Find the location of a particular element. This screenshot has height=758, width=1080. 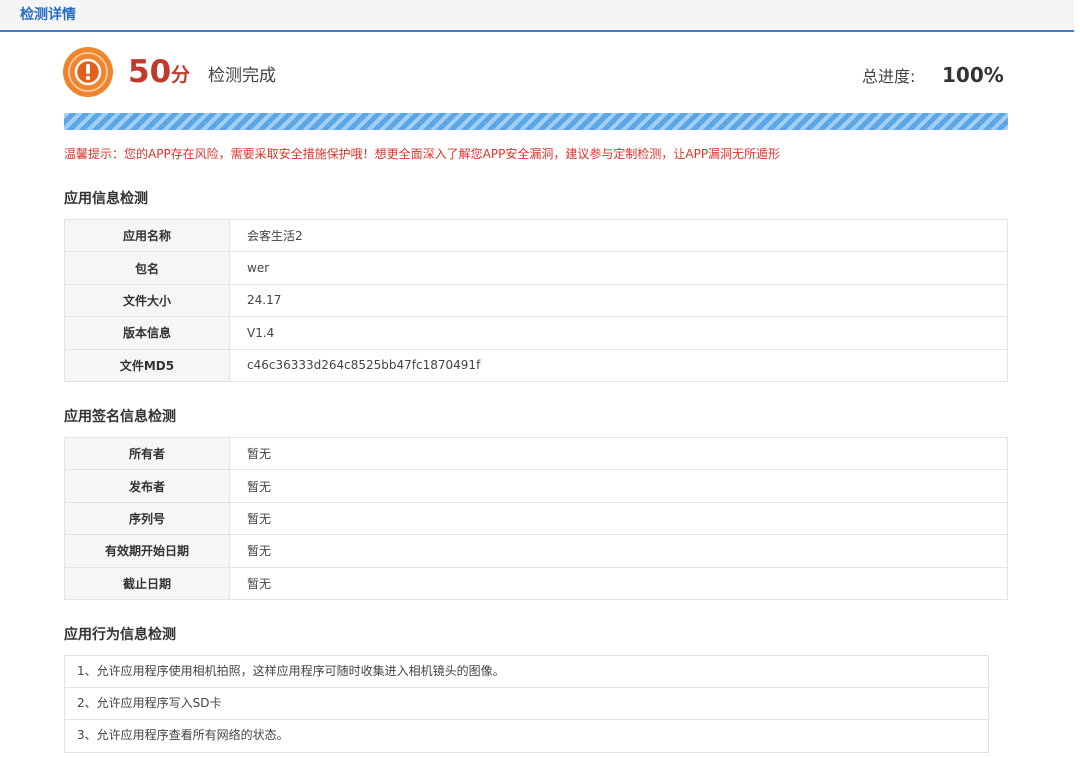

table-row: 文件MD5 c46c36333d264c8525bb47fc1870491f is located at coordinates (536, 365).